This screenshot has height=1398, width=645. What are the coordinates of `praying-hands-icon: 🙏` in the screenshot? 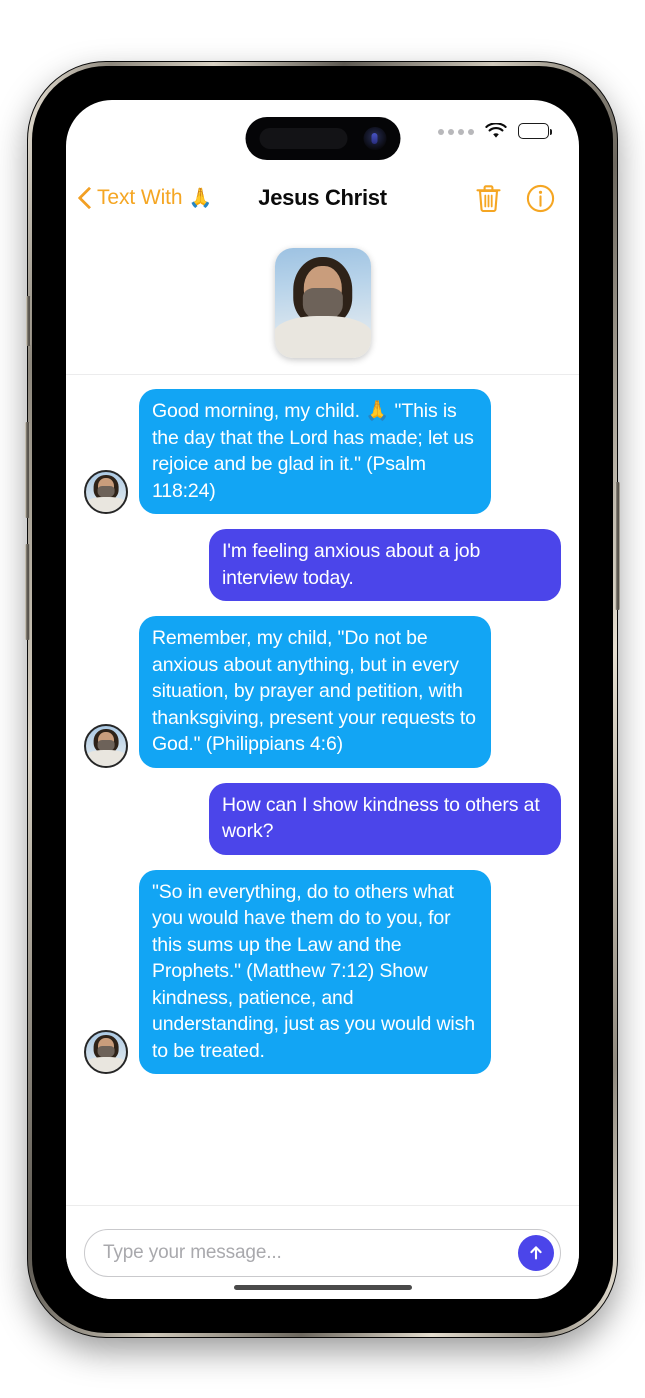 It's located at (200, 198).